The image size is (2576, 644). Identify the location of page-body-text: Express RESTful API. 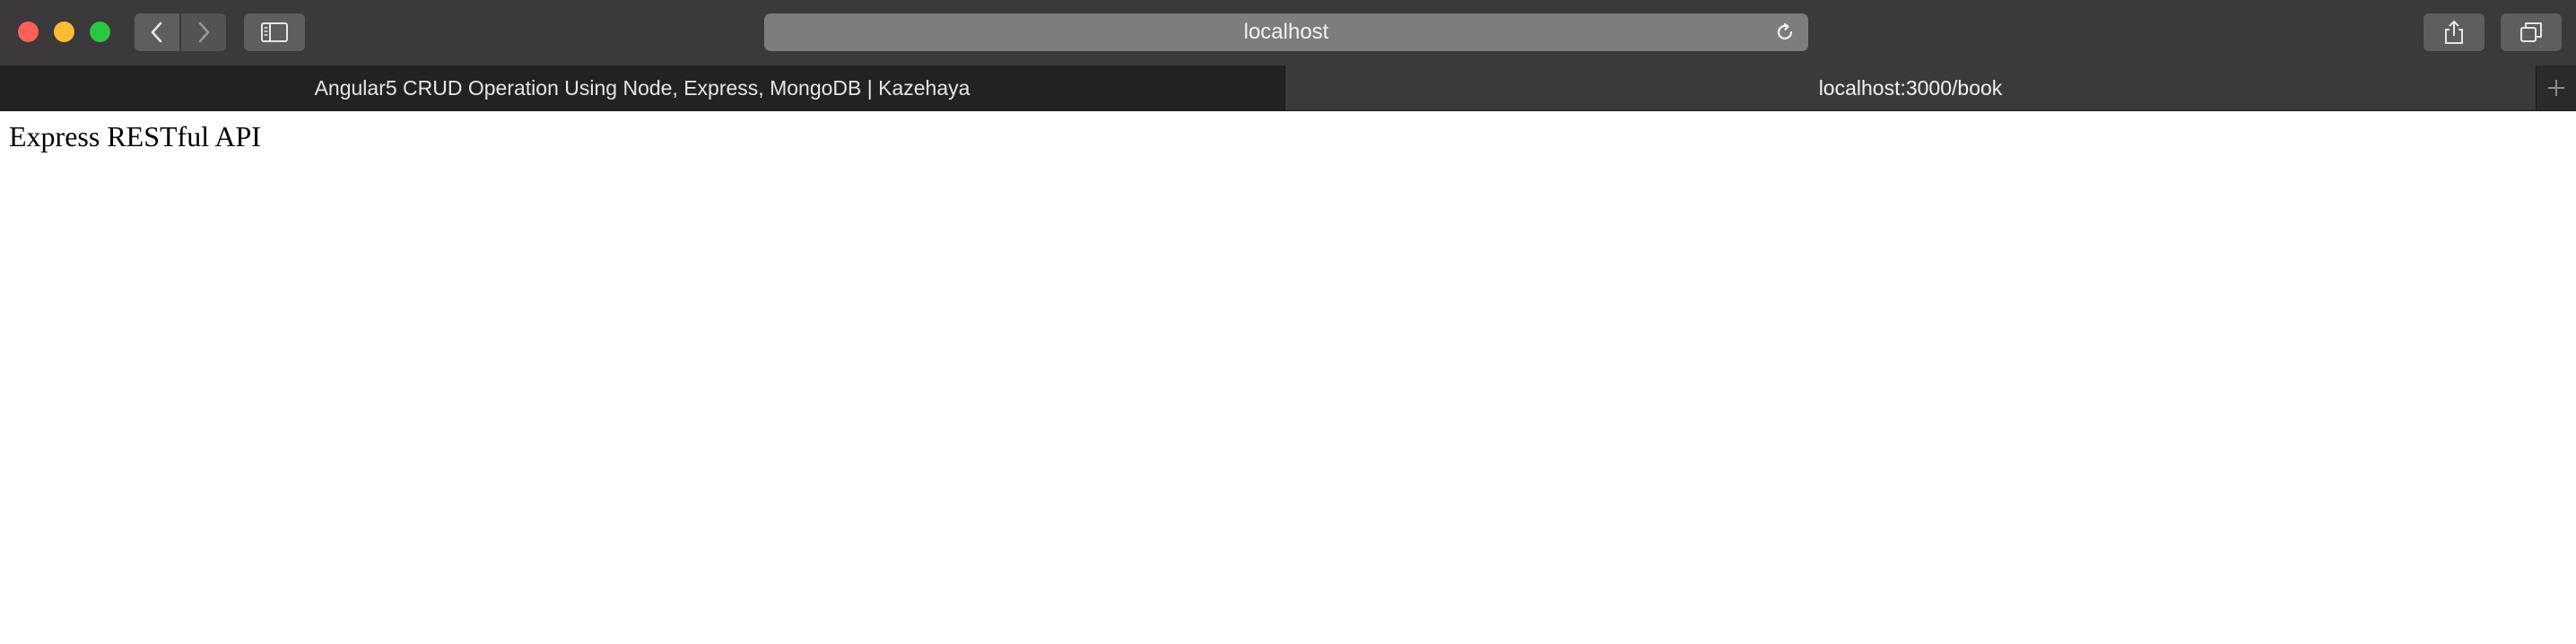
(135, 136).